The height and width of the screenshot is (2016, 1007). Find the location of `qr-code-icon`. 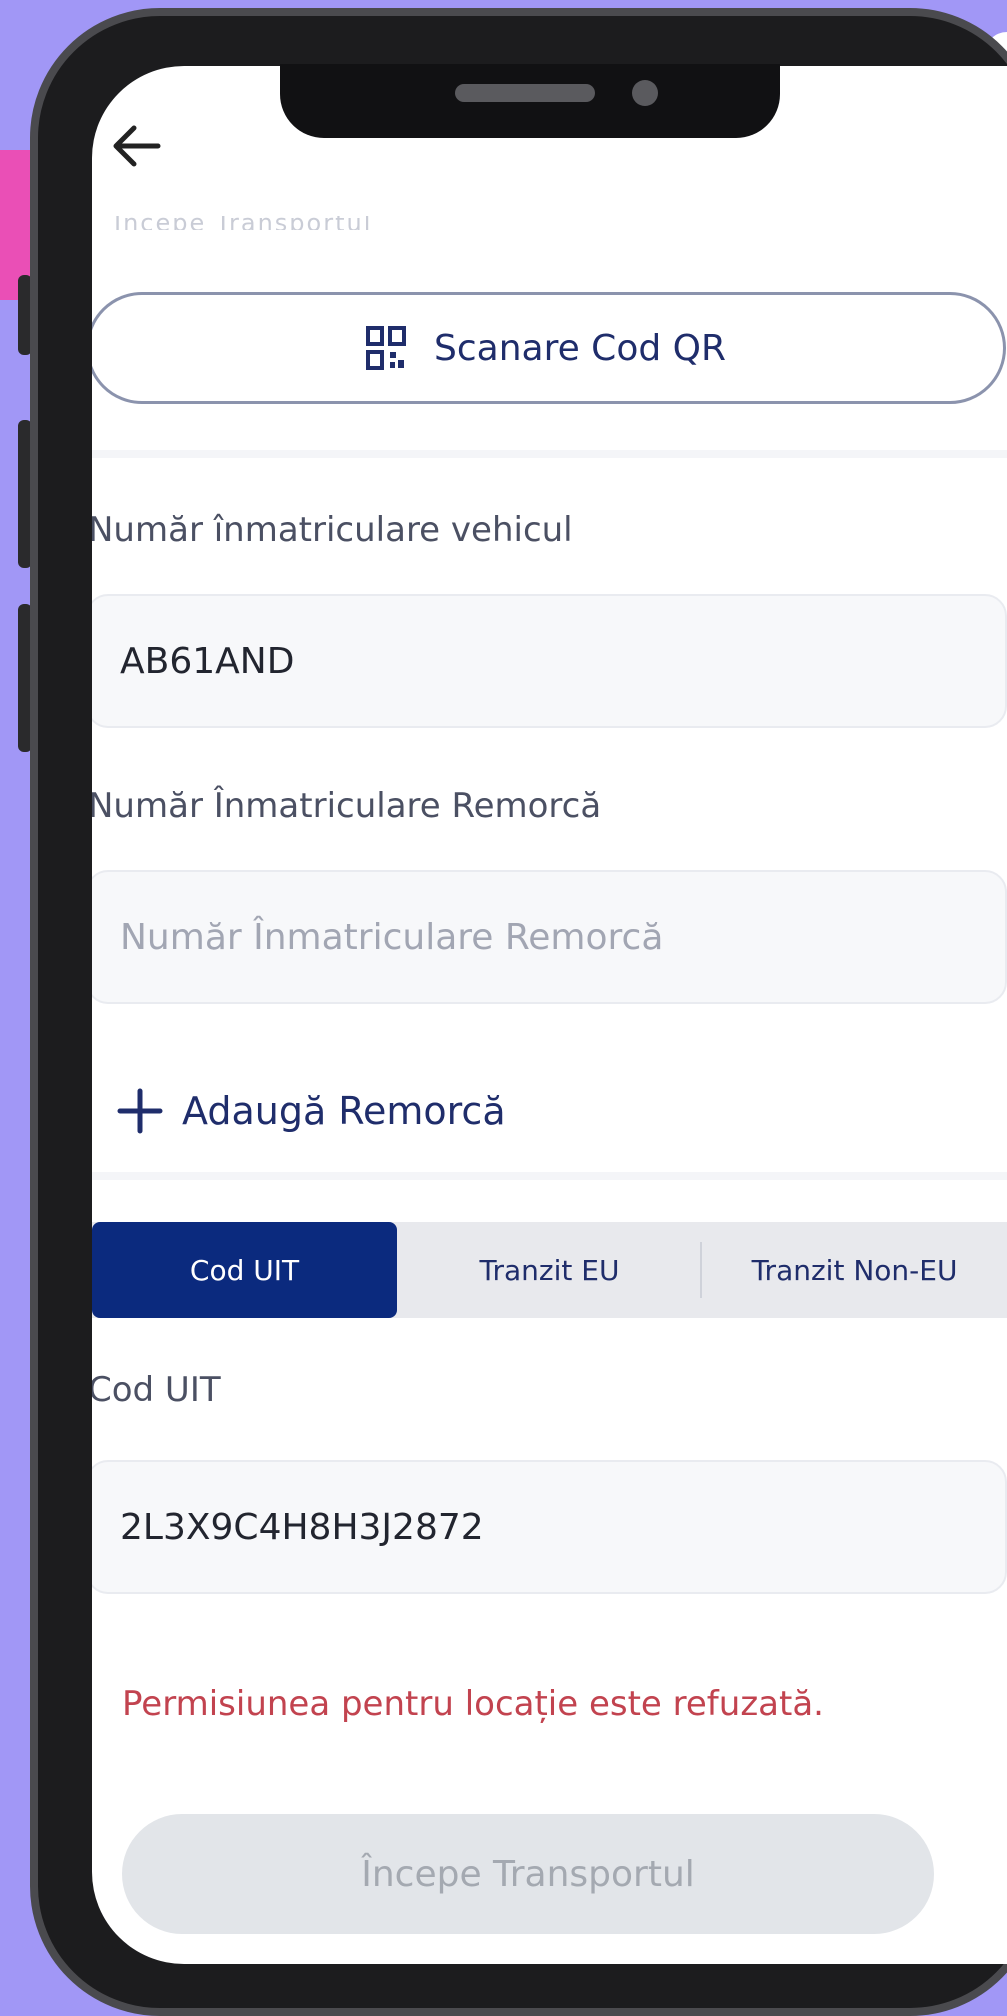

qr-code-icon is located at coordinates (386, 348).